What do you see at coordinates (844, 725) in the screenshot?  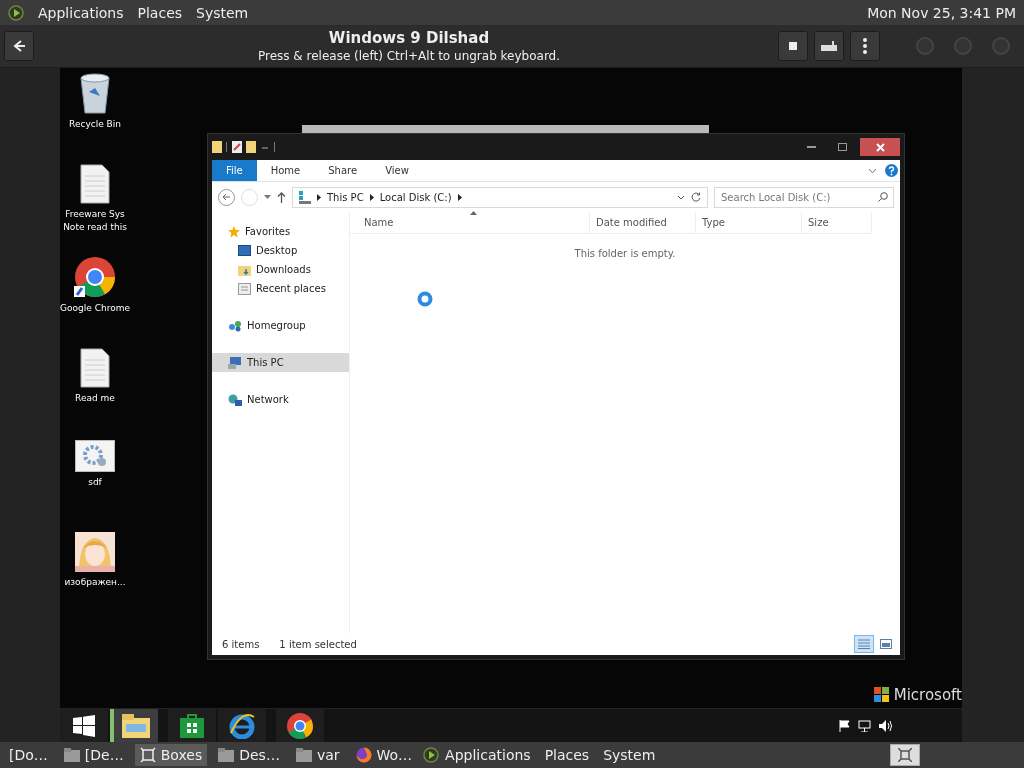 I see `flag-icon` at bounding box center [844, 725].